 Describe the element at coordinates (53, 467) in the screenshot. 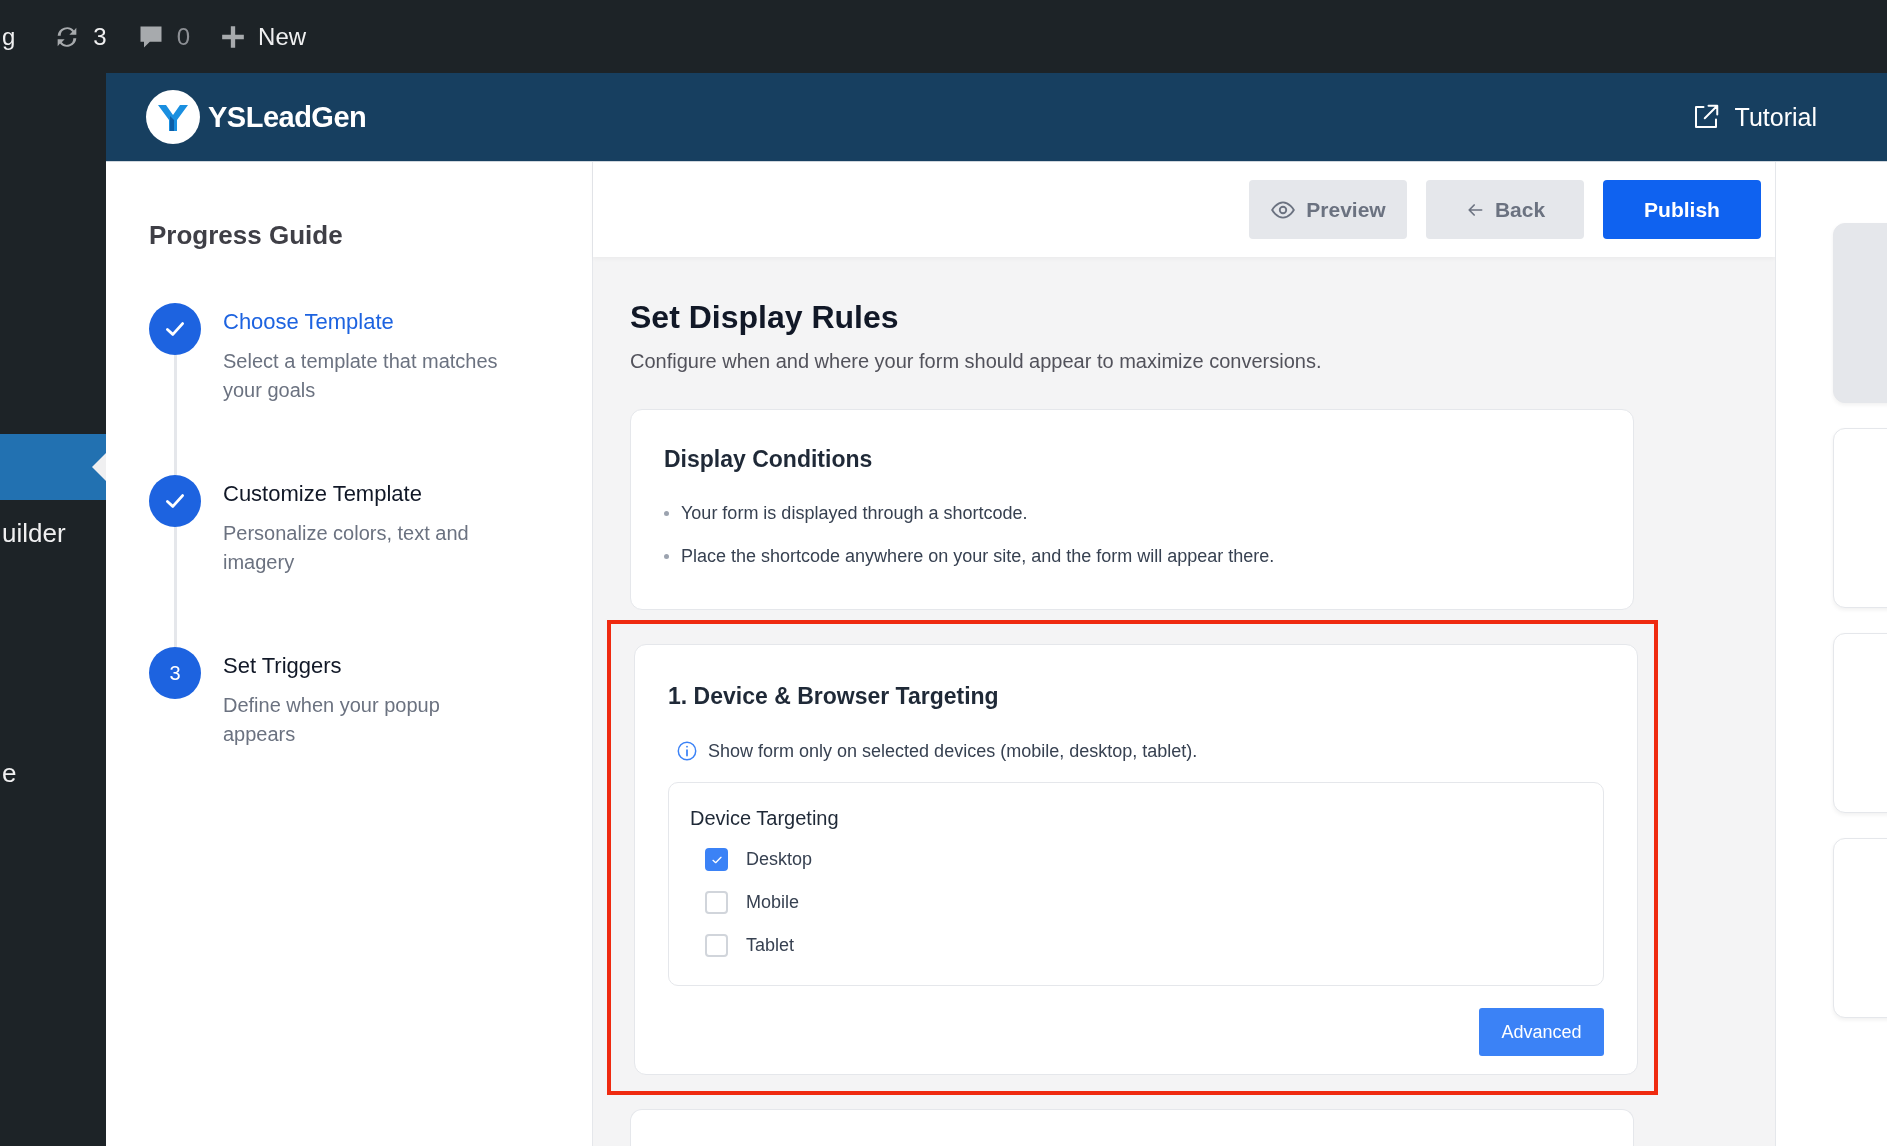

I see `sidebar-item` at that location.